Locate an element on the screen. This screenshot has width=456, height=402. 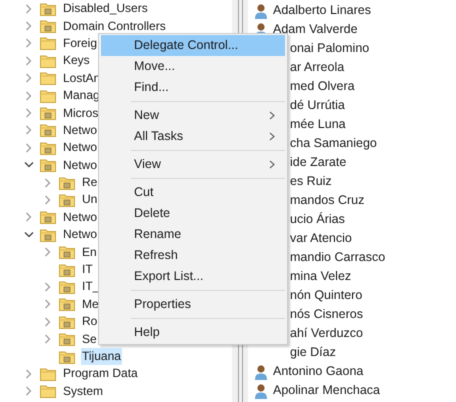
tree-item: Micros is located at coordinates (81, 113).